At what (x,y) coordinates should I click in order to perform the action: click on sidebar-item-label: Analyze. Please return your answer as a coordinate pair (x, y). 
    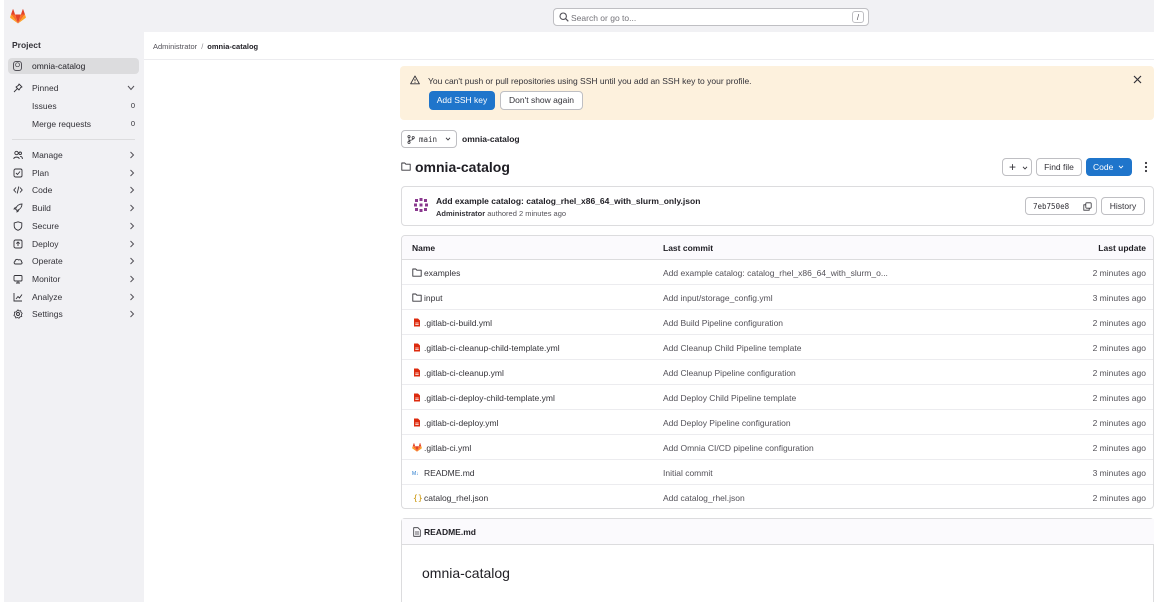
    Looking at the image, I should click on (47, 297).